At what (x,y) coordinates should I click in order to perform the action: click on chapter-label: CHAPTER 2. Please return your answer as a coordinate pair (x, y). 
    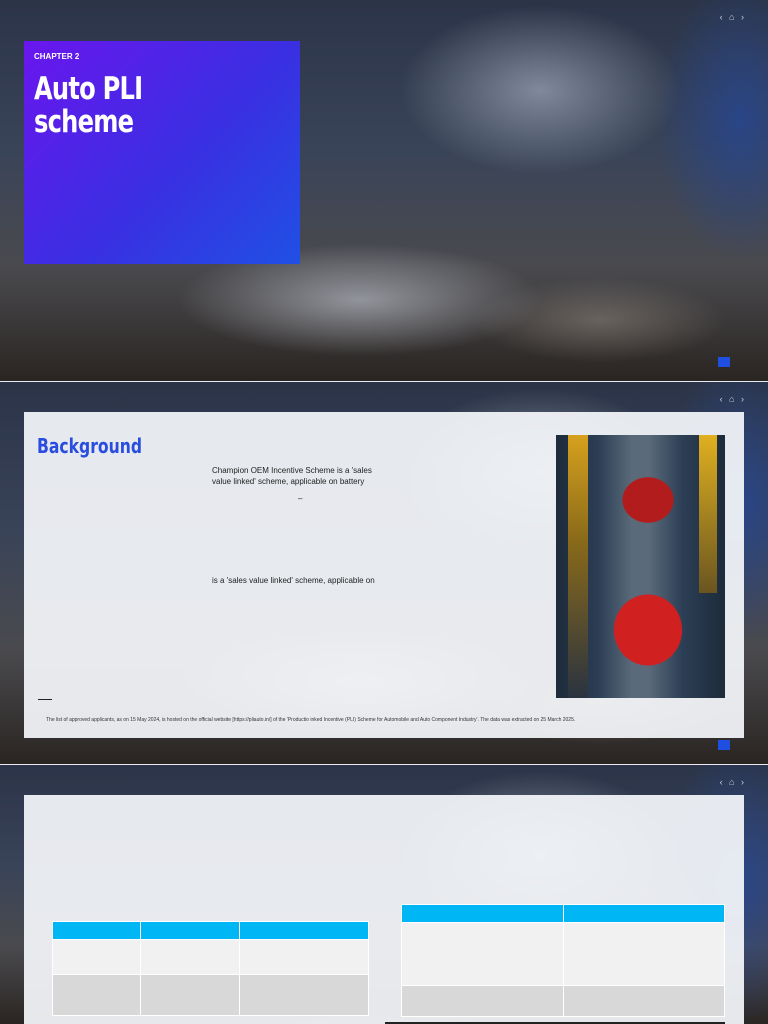
    Looking at the image, I should click on (57, 56).